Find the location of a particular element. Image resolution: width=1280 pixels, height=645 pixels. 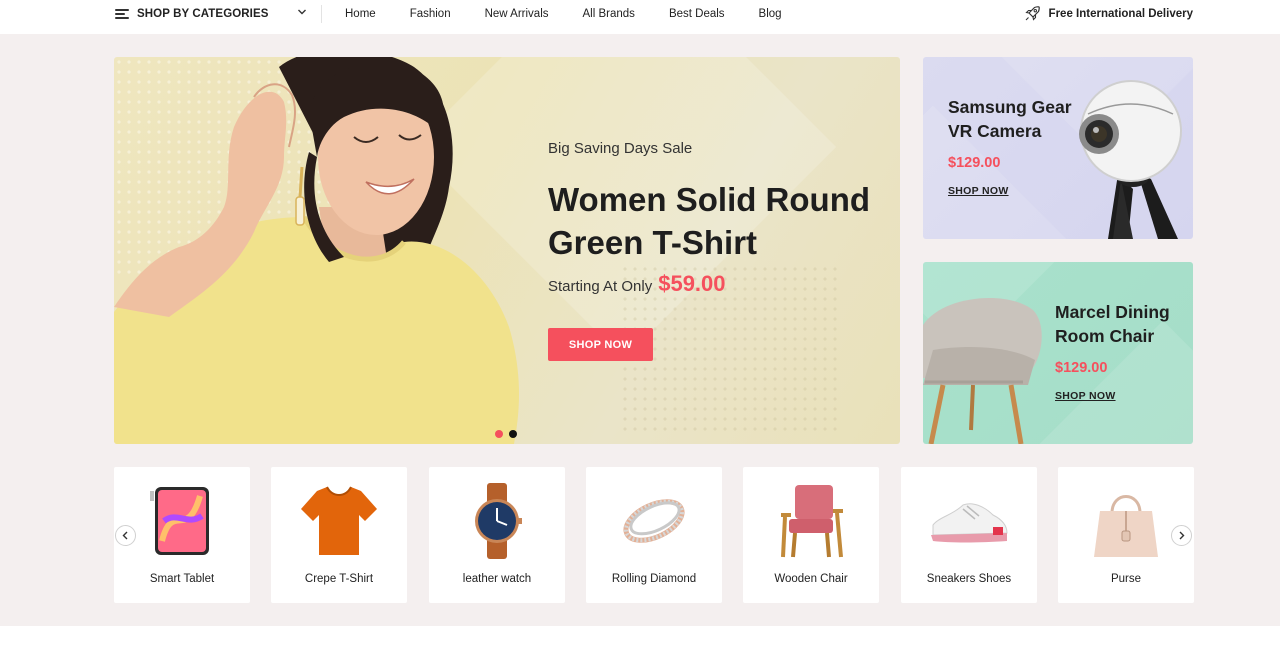

carousel-prev-button is located at coordinates (125, 535).